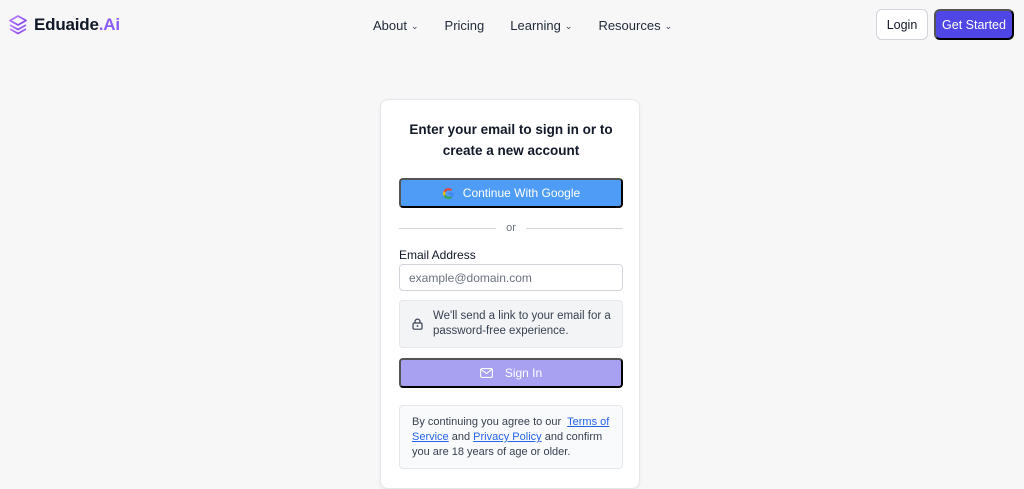 The height and width of the screenshot is (489, 1024). I want to click on main-nav: About ⌄ Pricing Learning ⌄ Resources ⌄, so click(522, 25).